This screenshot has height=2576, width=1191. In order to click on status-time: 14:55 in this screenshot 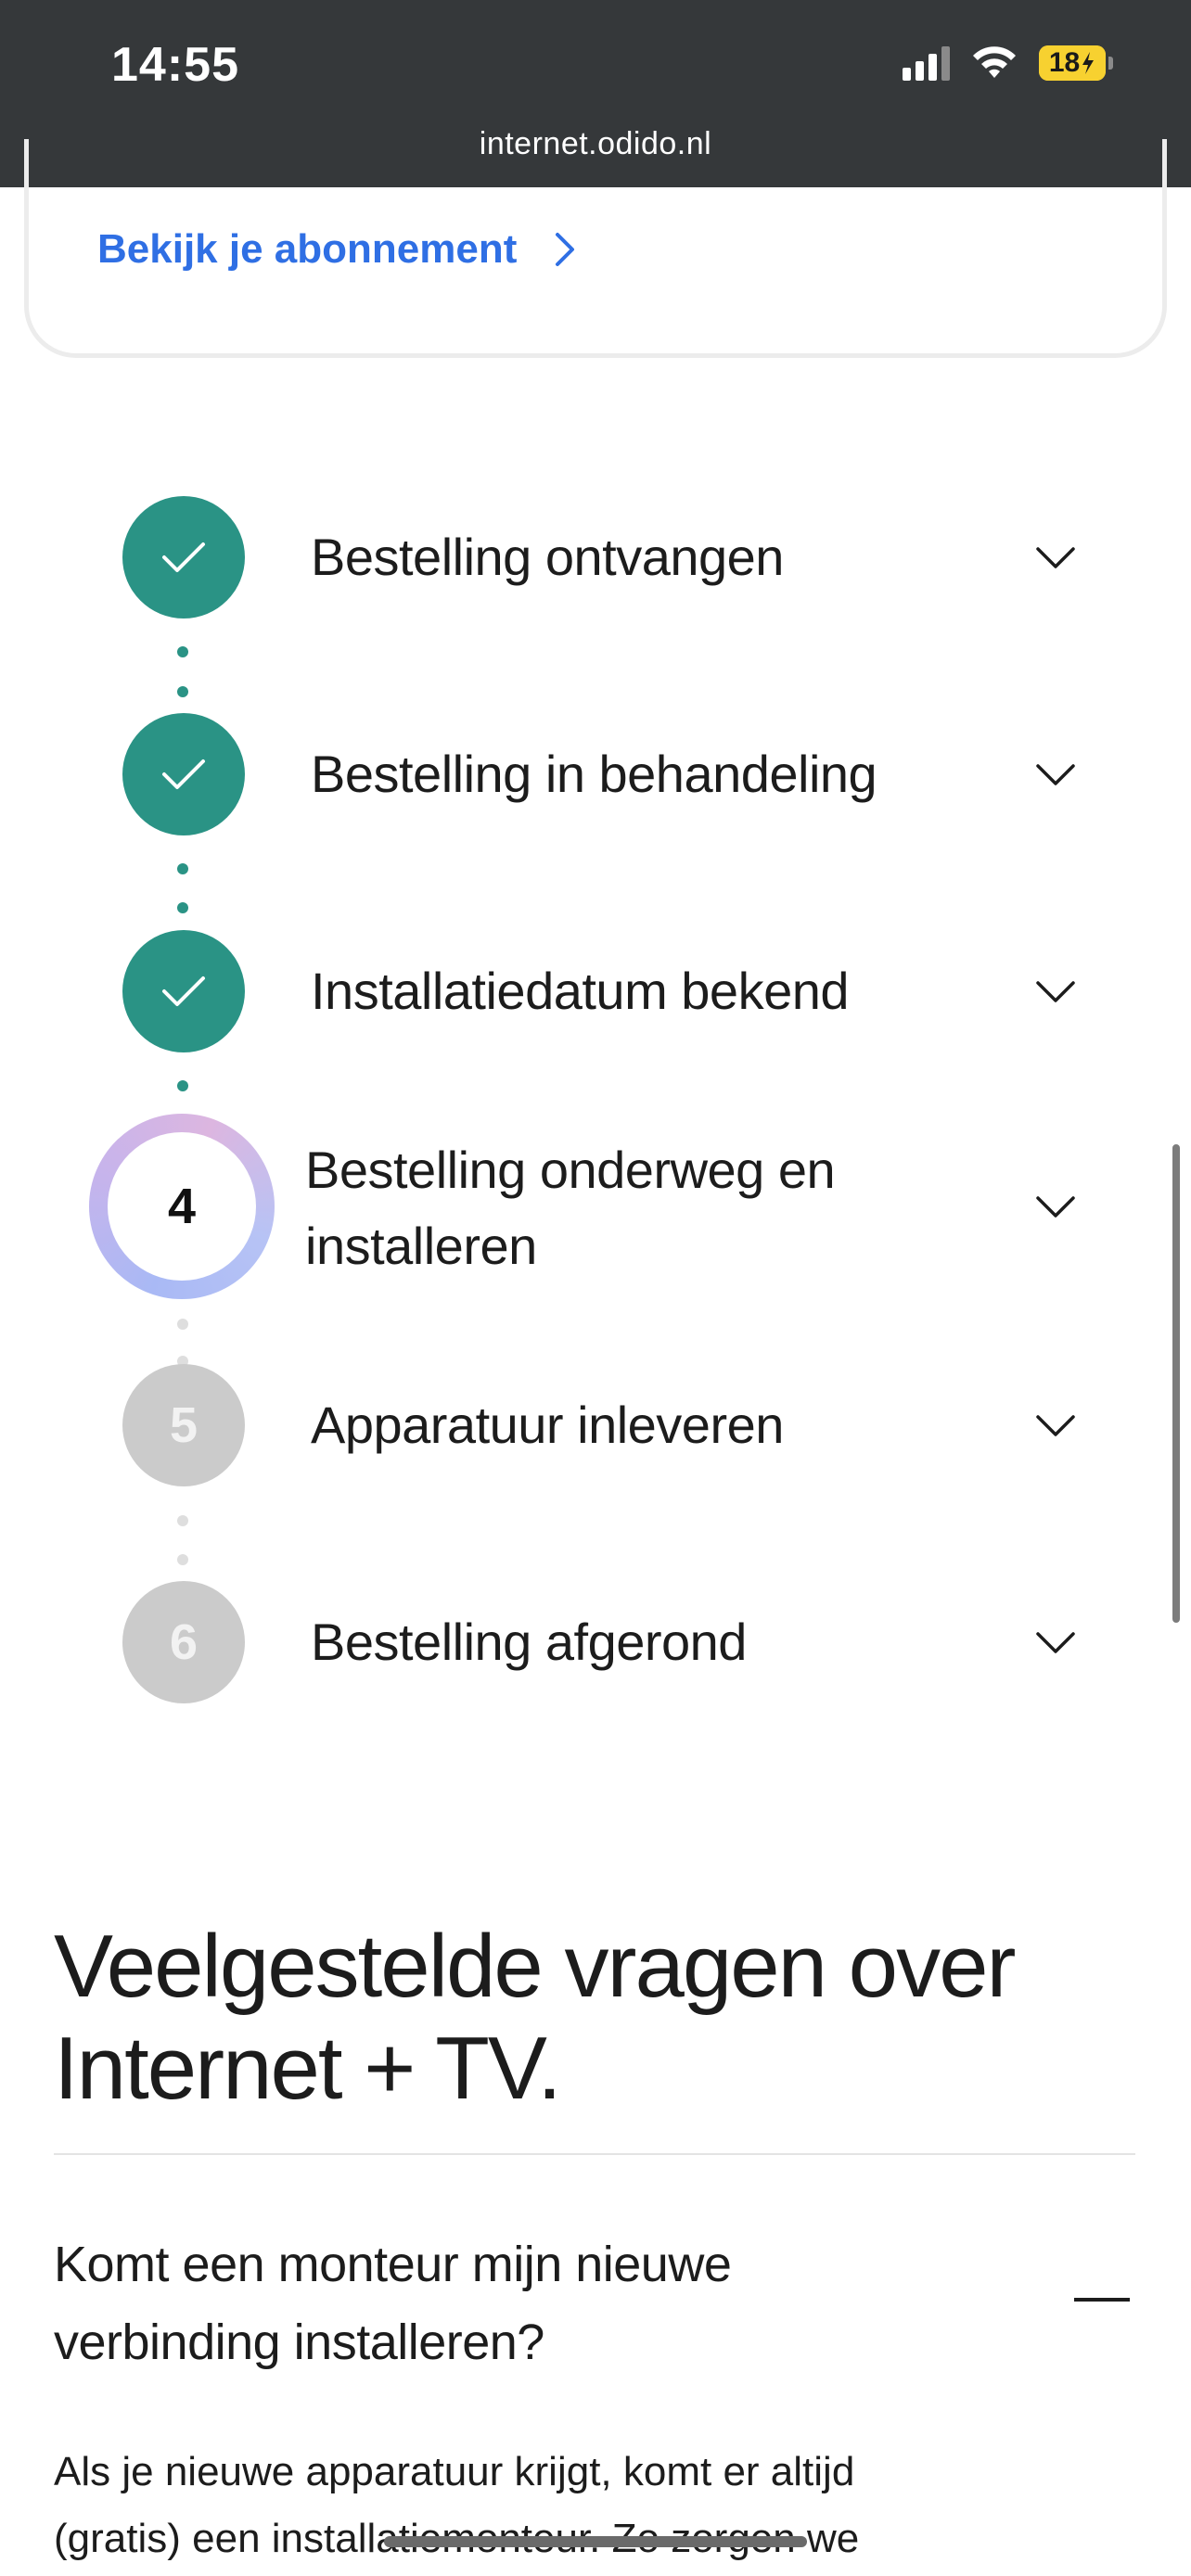, I will do `click(175, 65)`.